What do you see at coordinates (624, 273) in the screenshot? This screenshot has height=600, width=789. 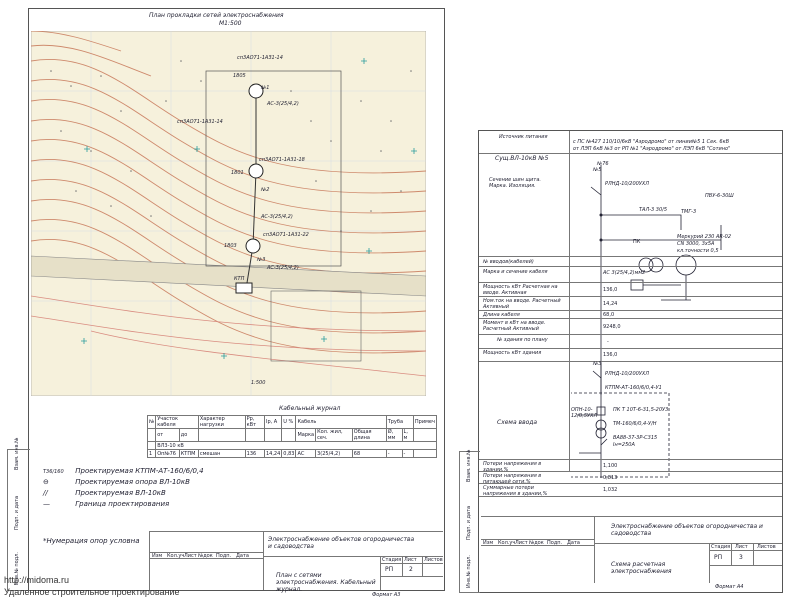 I see `row-value: АС 3(25/4,2)мм2` at bounding box center [624, 273].